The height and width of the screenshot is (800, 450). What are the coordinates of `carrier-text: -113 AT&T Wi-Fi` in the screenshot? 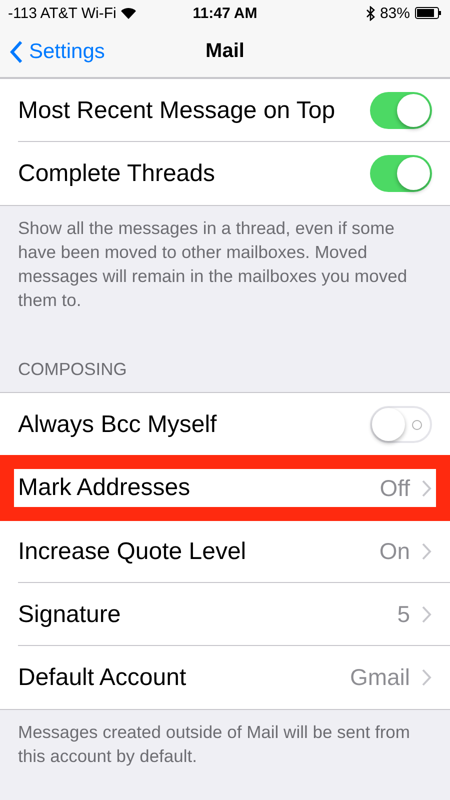 It's located at (62, 13).